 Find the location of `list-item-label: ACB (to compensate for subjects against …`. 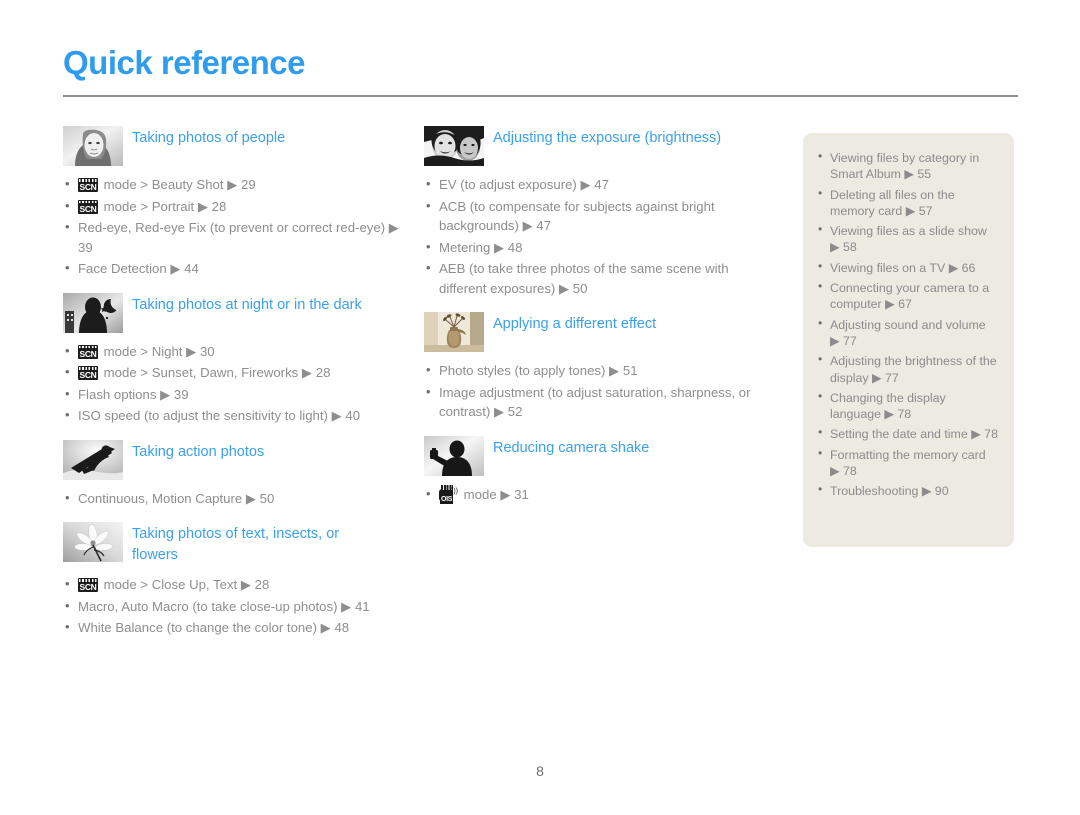

list-item-label: ACB (to compensate for subjects against … is located at coordinates (577, 216).